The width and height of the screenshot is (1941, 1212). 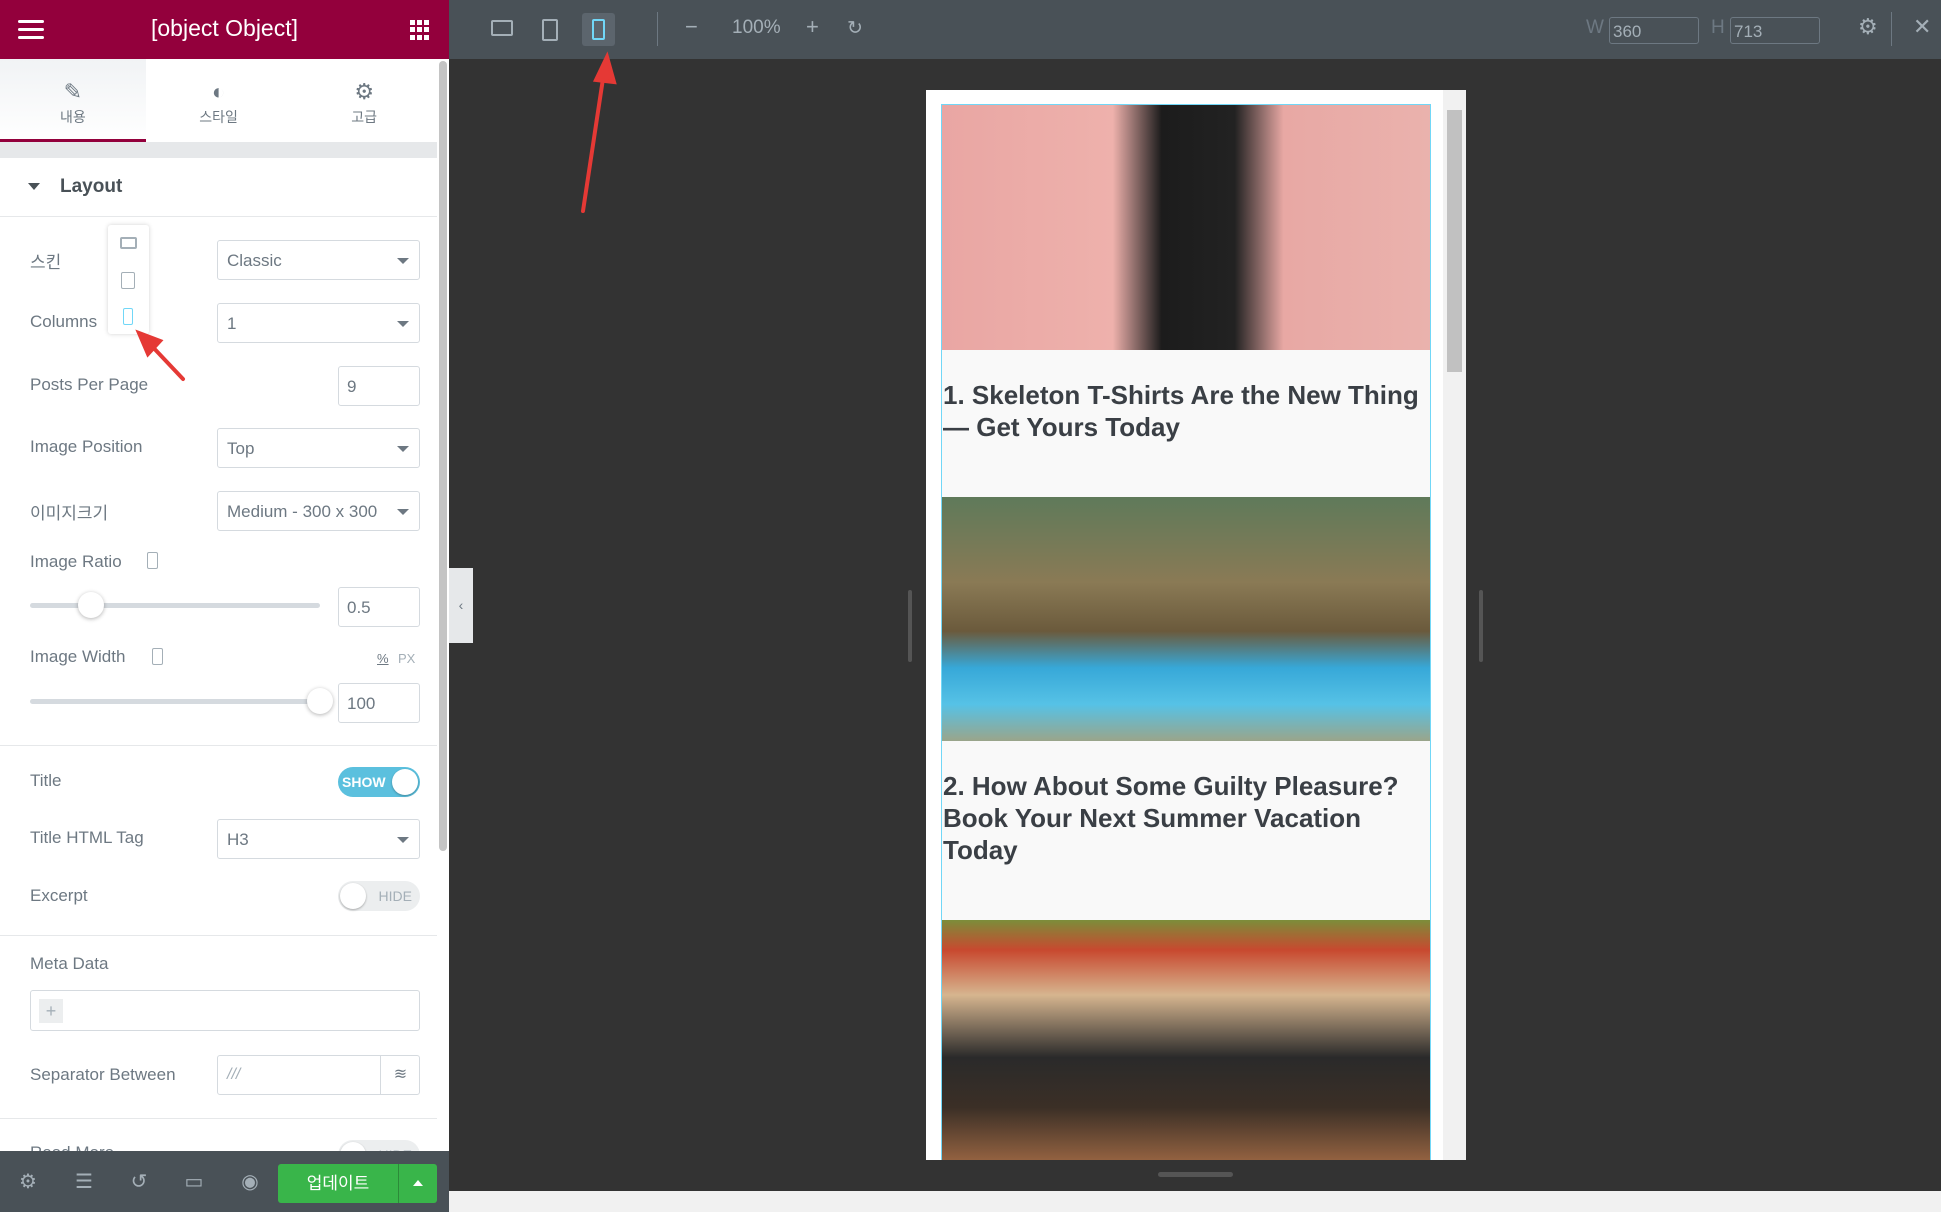 I want to click on annotation-arrow-head, so click(x=604, y=68).